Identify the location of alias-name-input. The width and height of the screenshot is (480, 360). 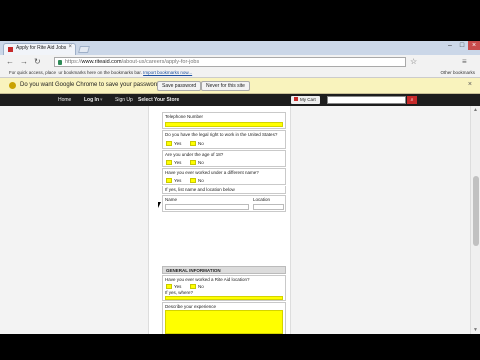
(207, 207).